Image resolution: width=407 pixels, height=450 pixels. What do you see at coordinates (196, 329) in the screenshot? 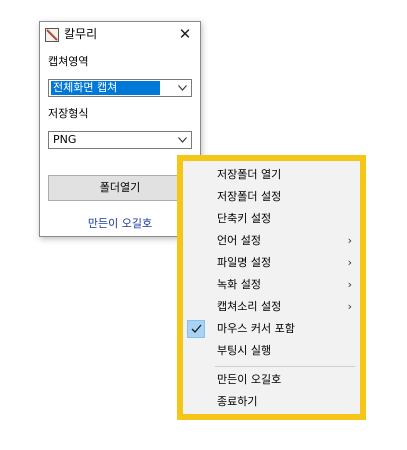
I see `checkmark-icon` at bounding box center [196, 329].